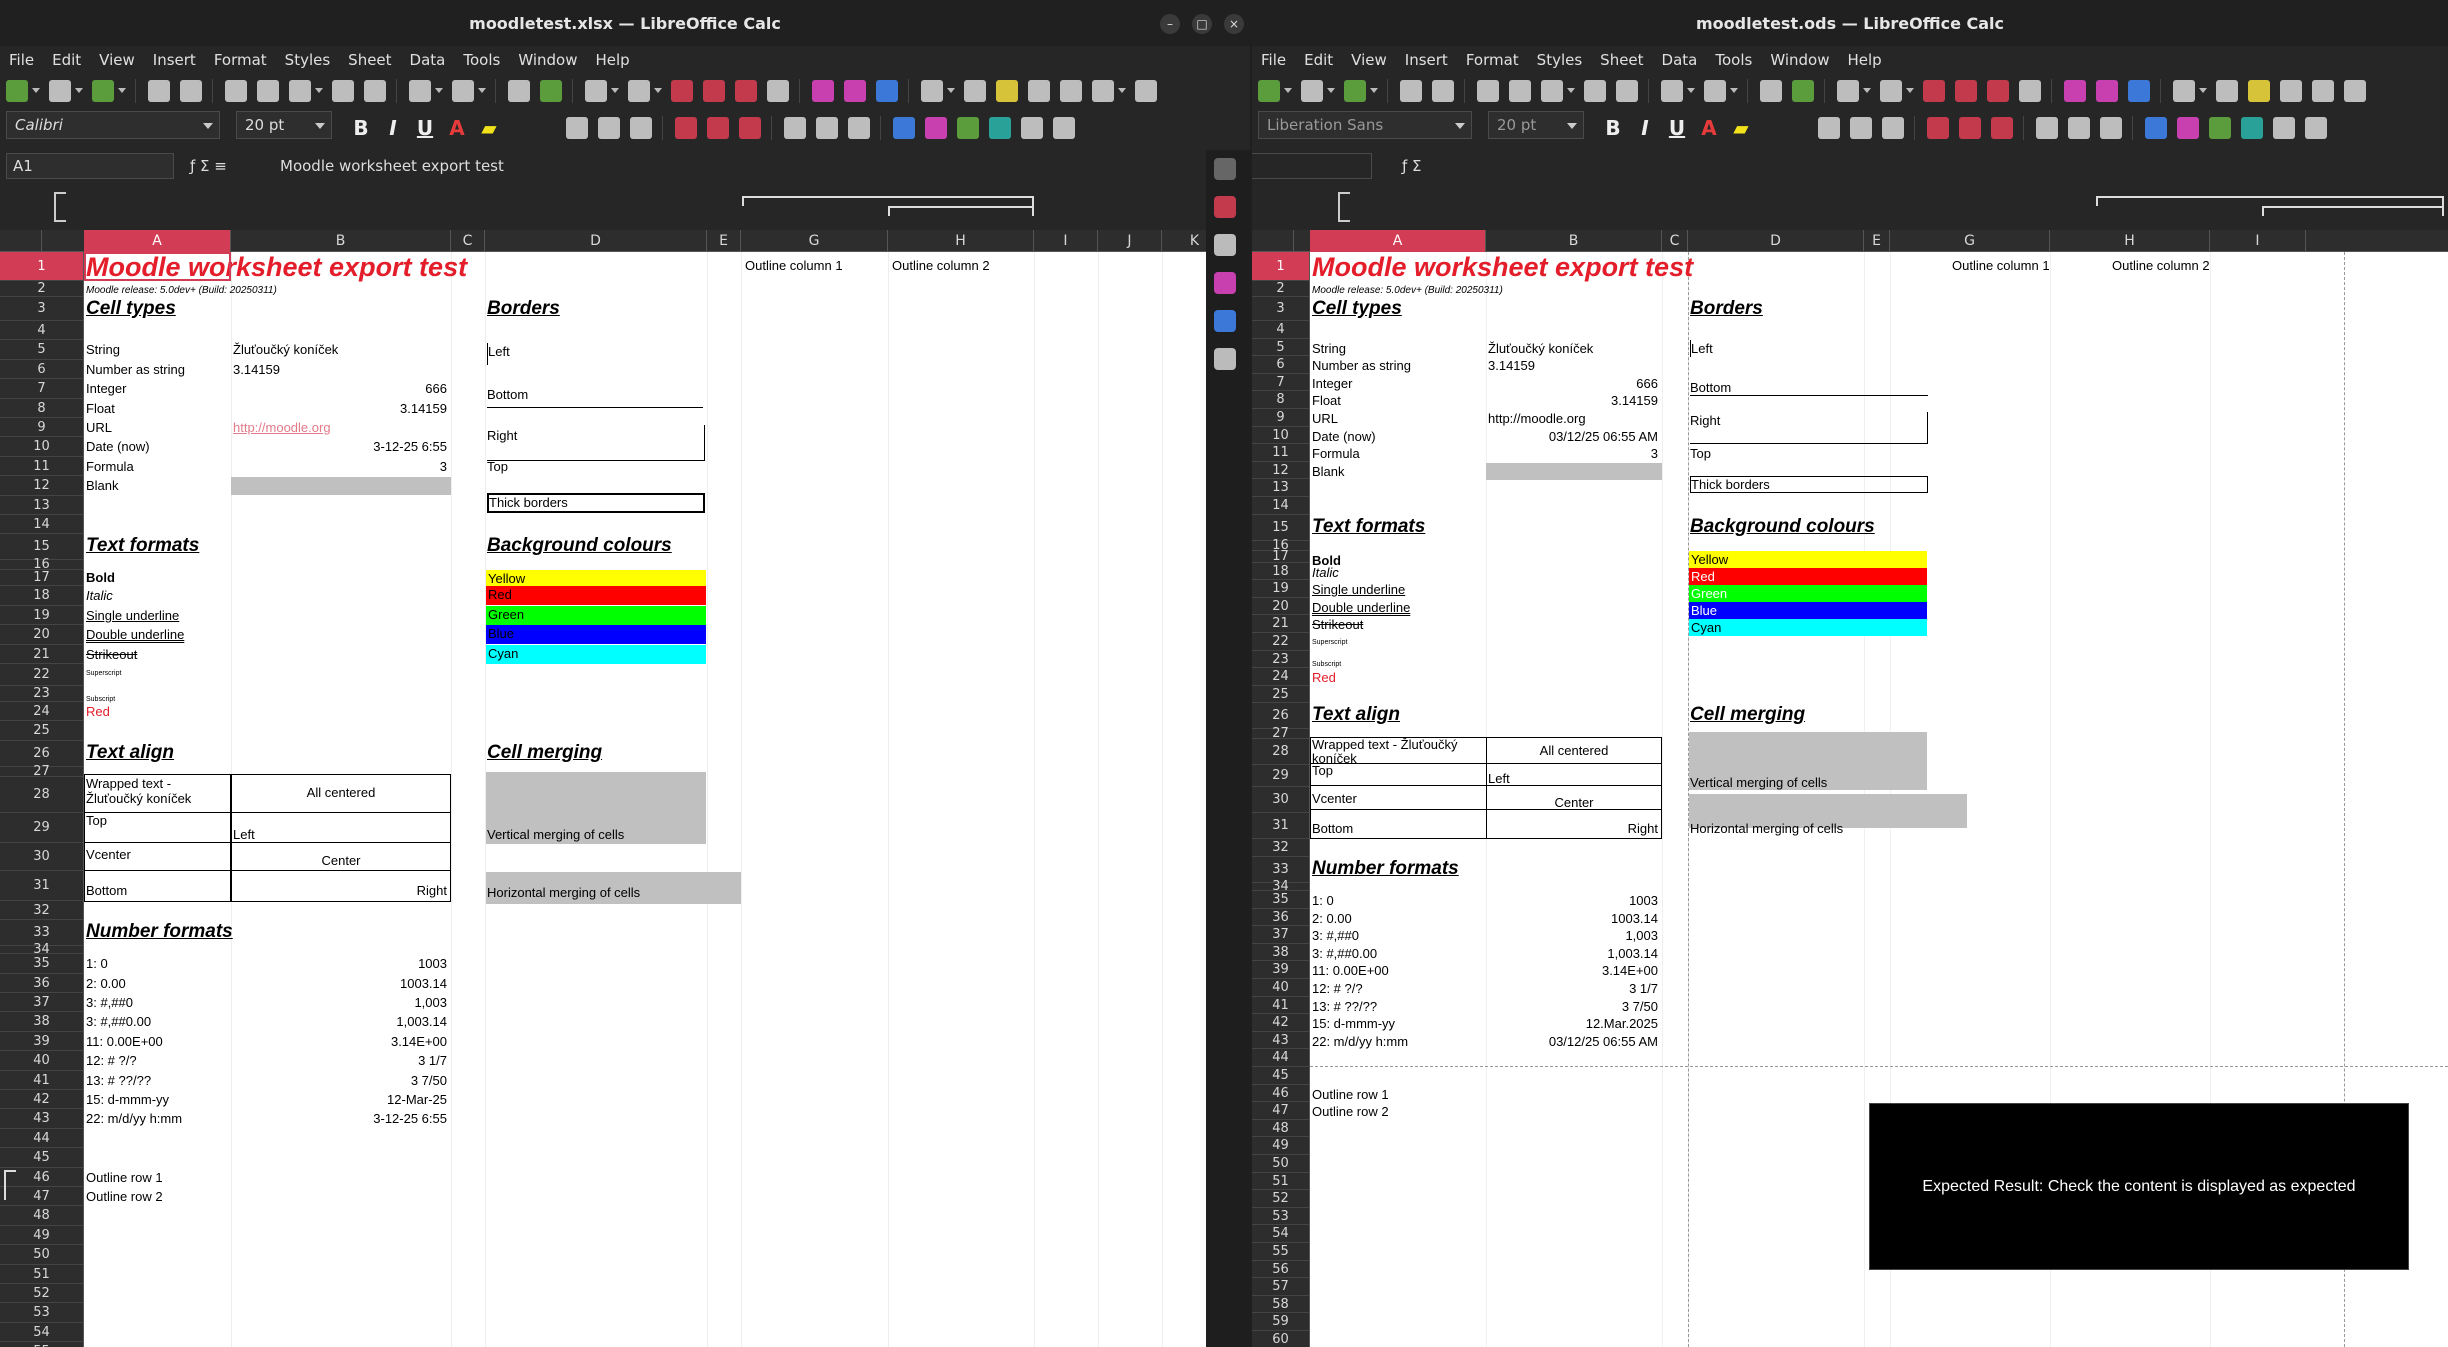  What do you see at coordinates (596, 241) in the screenshot?
I see `col-D: D` at bounding box center [596, 241].